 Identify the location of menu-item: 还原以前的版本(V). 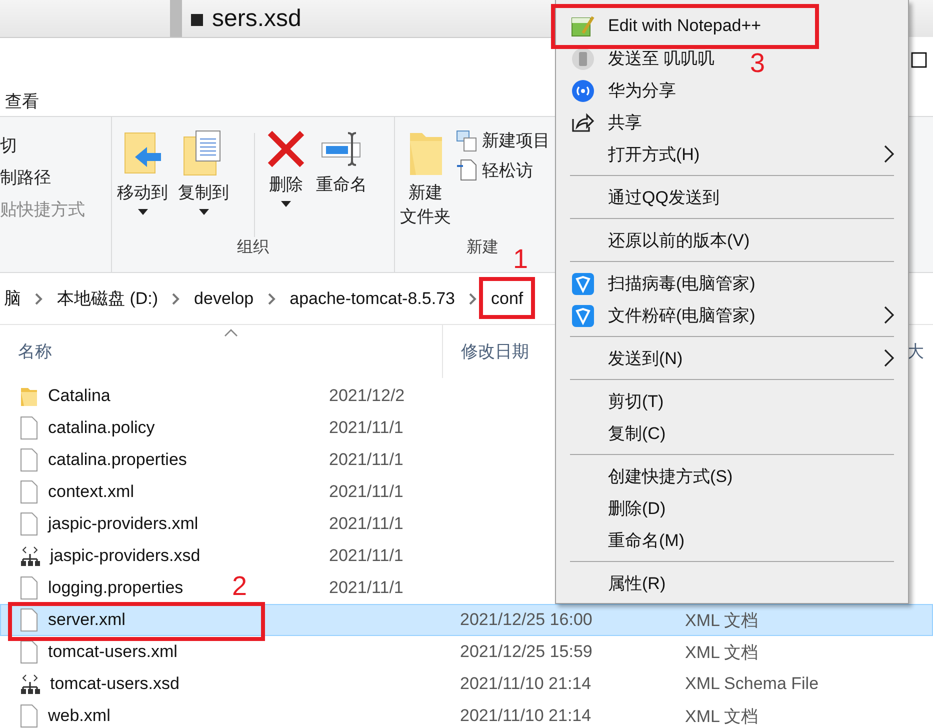
(657, 240).